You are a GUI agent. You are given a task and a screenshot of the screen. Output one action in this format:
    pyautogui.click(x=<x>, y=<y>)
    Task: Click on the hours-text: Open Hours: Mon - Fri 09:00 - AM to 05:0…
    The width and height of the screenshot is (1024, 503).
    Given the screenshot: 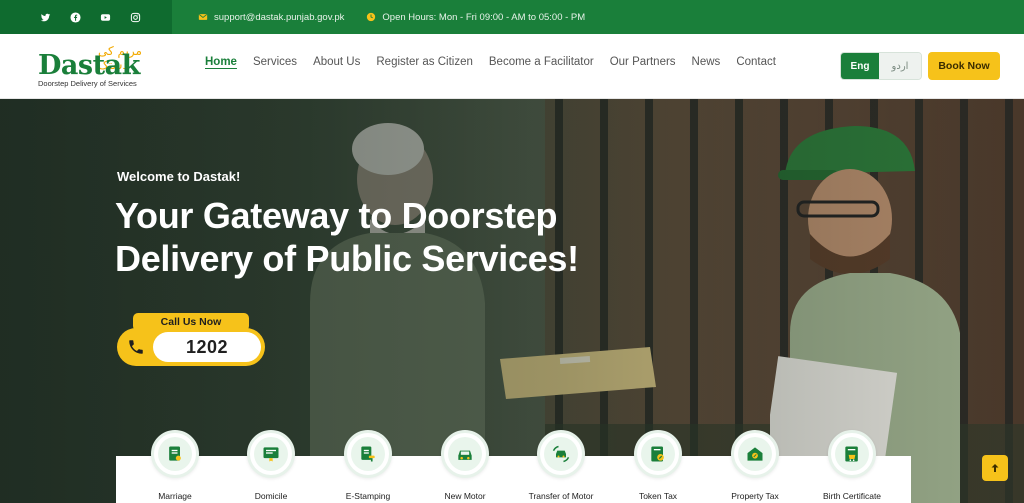 What is the action you would take?
    pyautogui.click(x=484, y=17)
    